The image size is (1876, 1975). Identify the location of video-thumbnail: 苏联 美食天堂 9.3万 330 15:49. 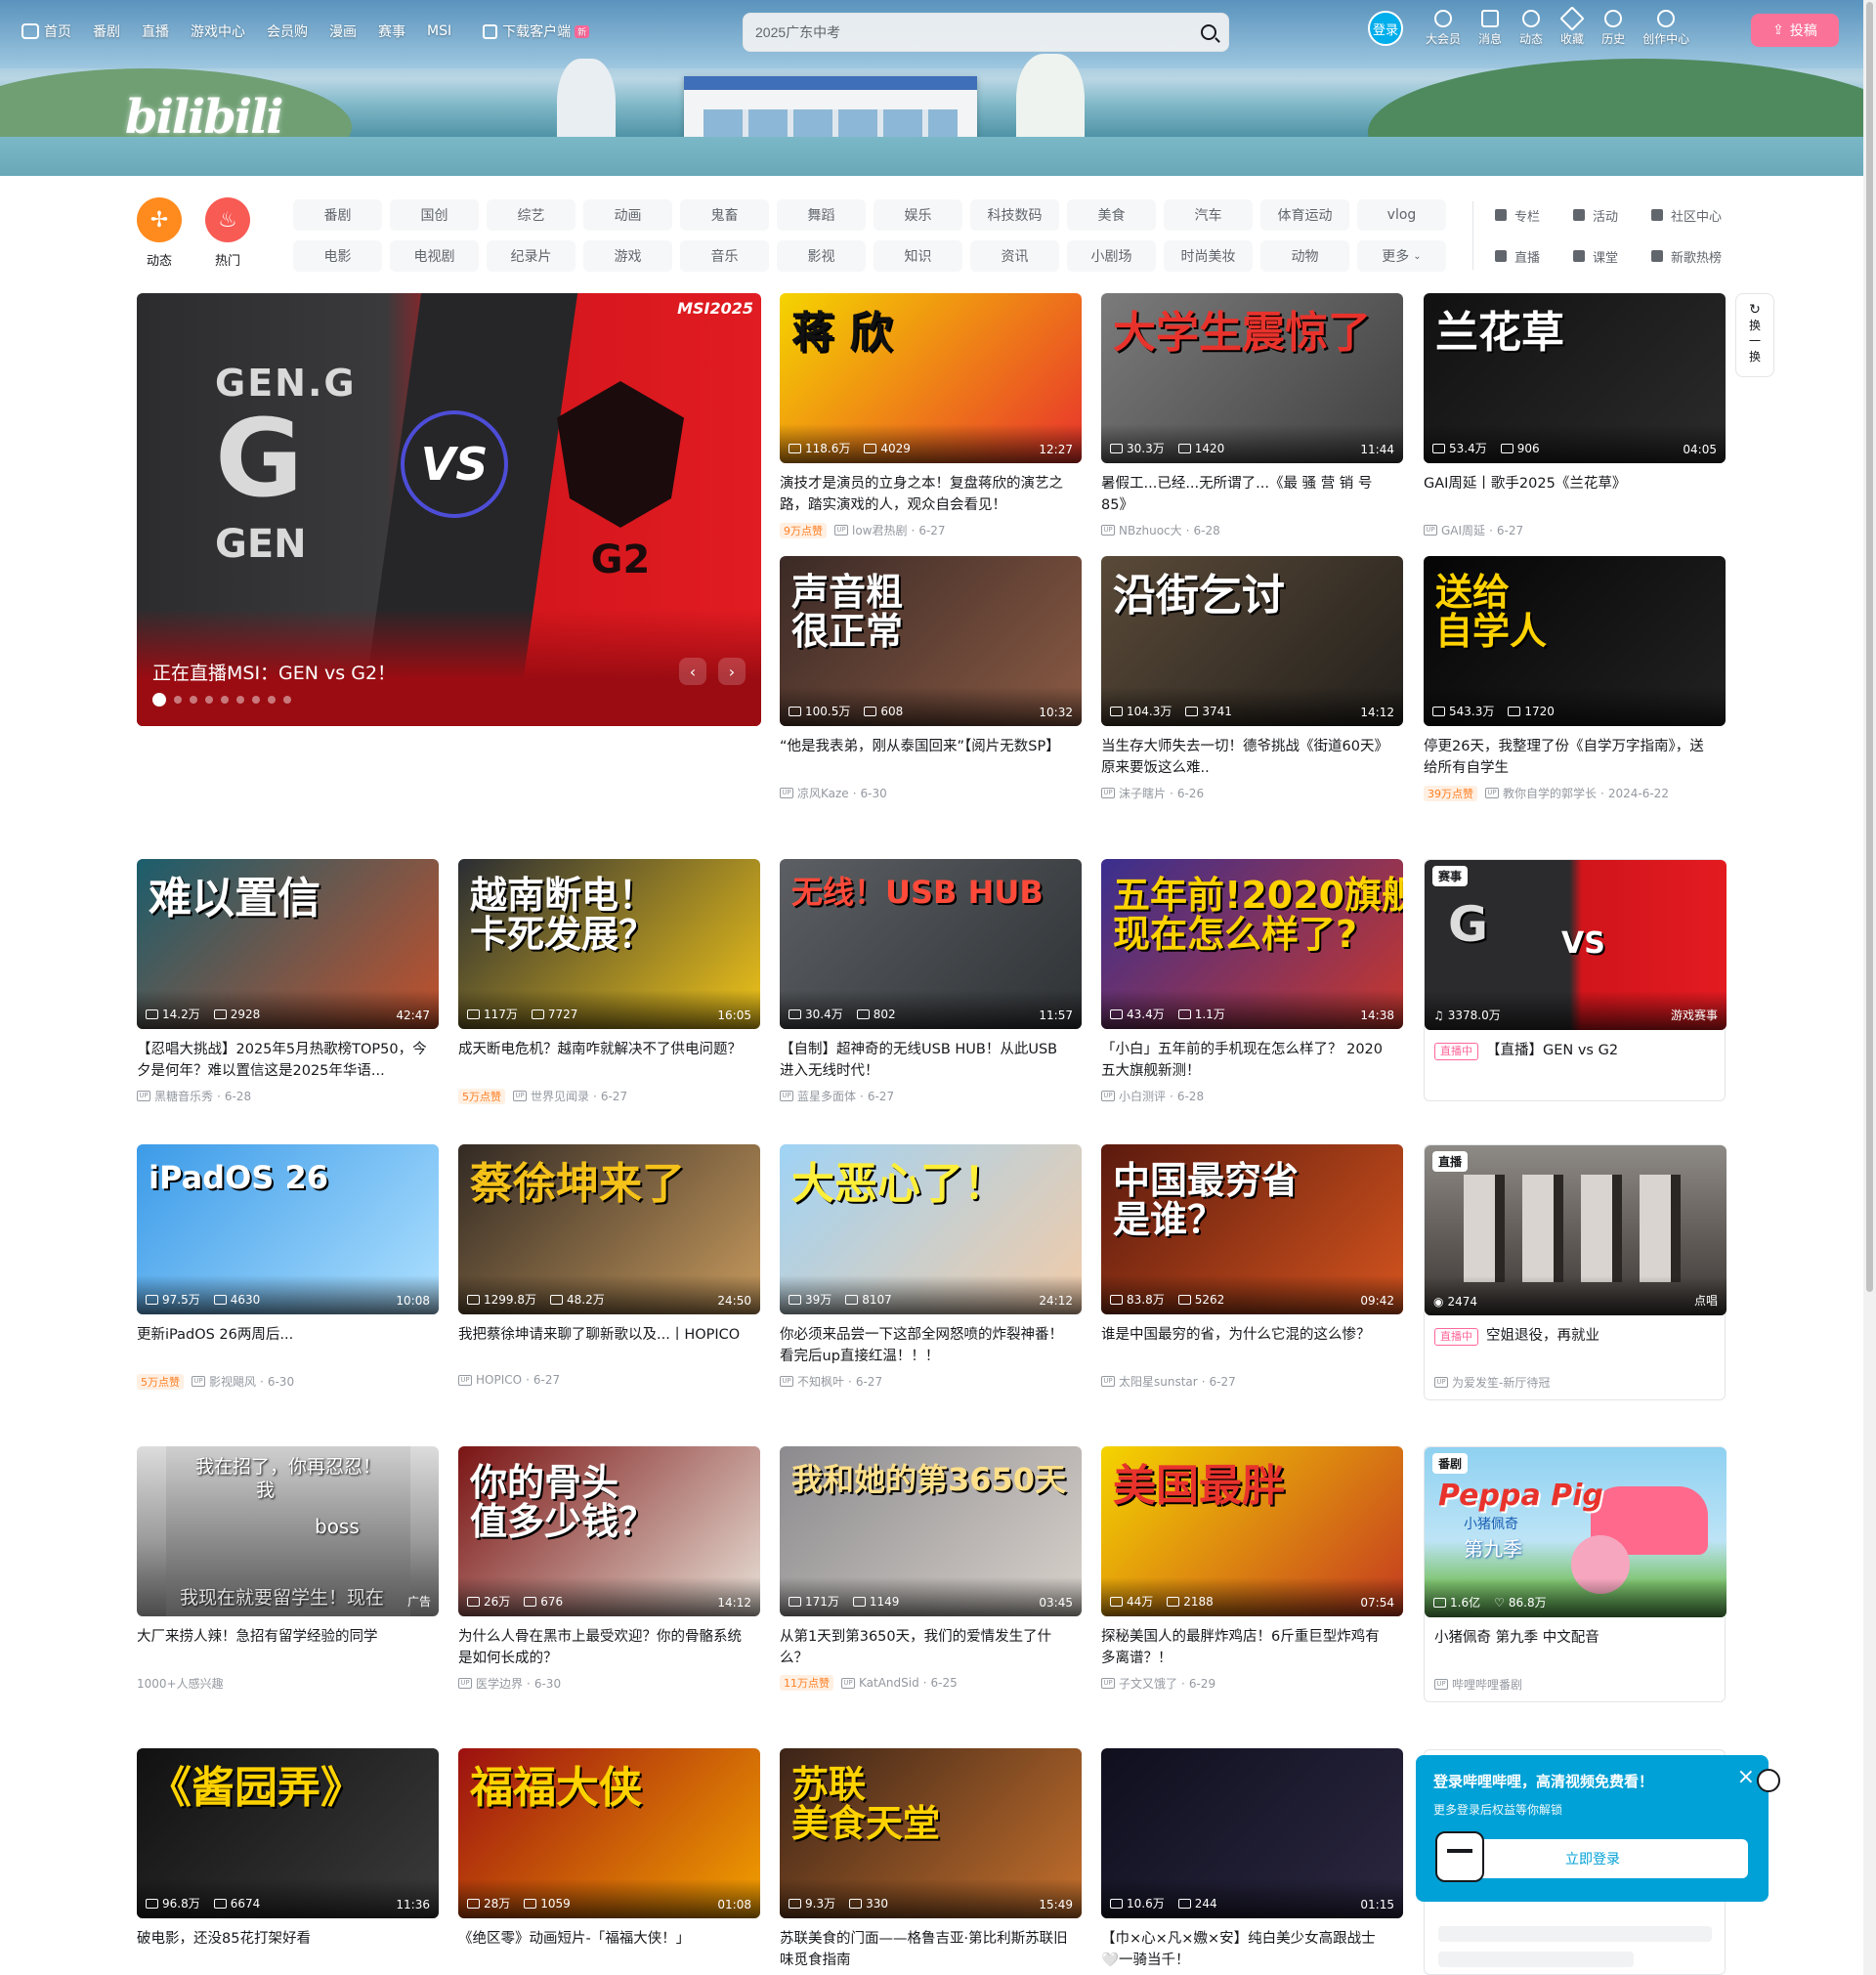
(931, 1833).